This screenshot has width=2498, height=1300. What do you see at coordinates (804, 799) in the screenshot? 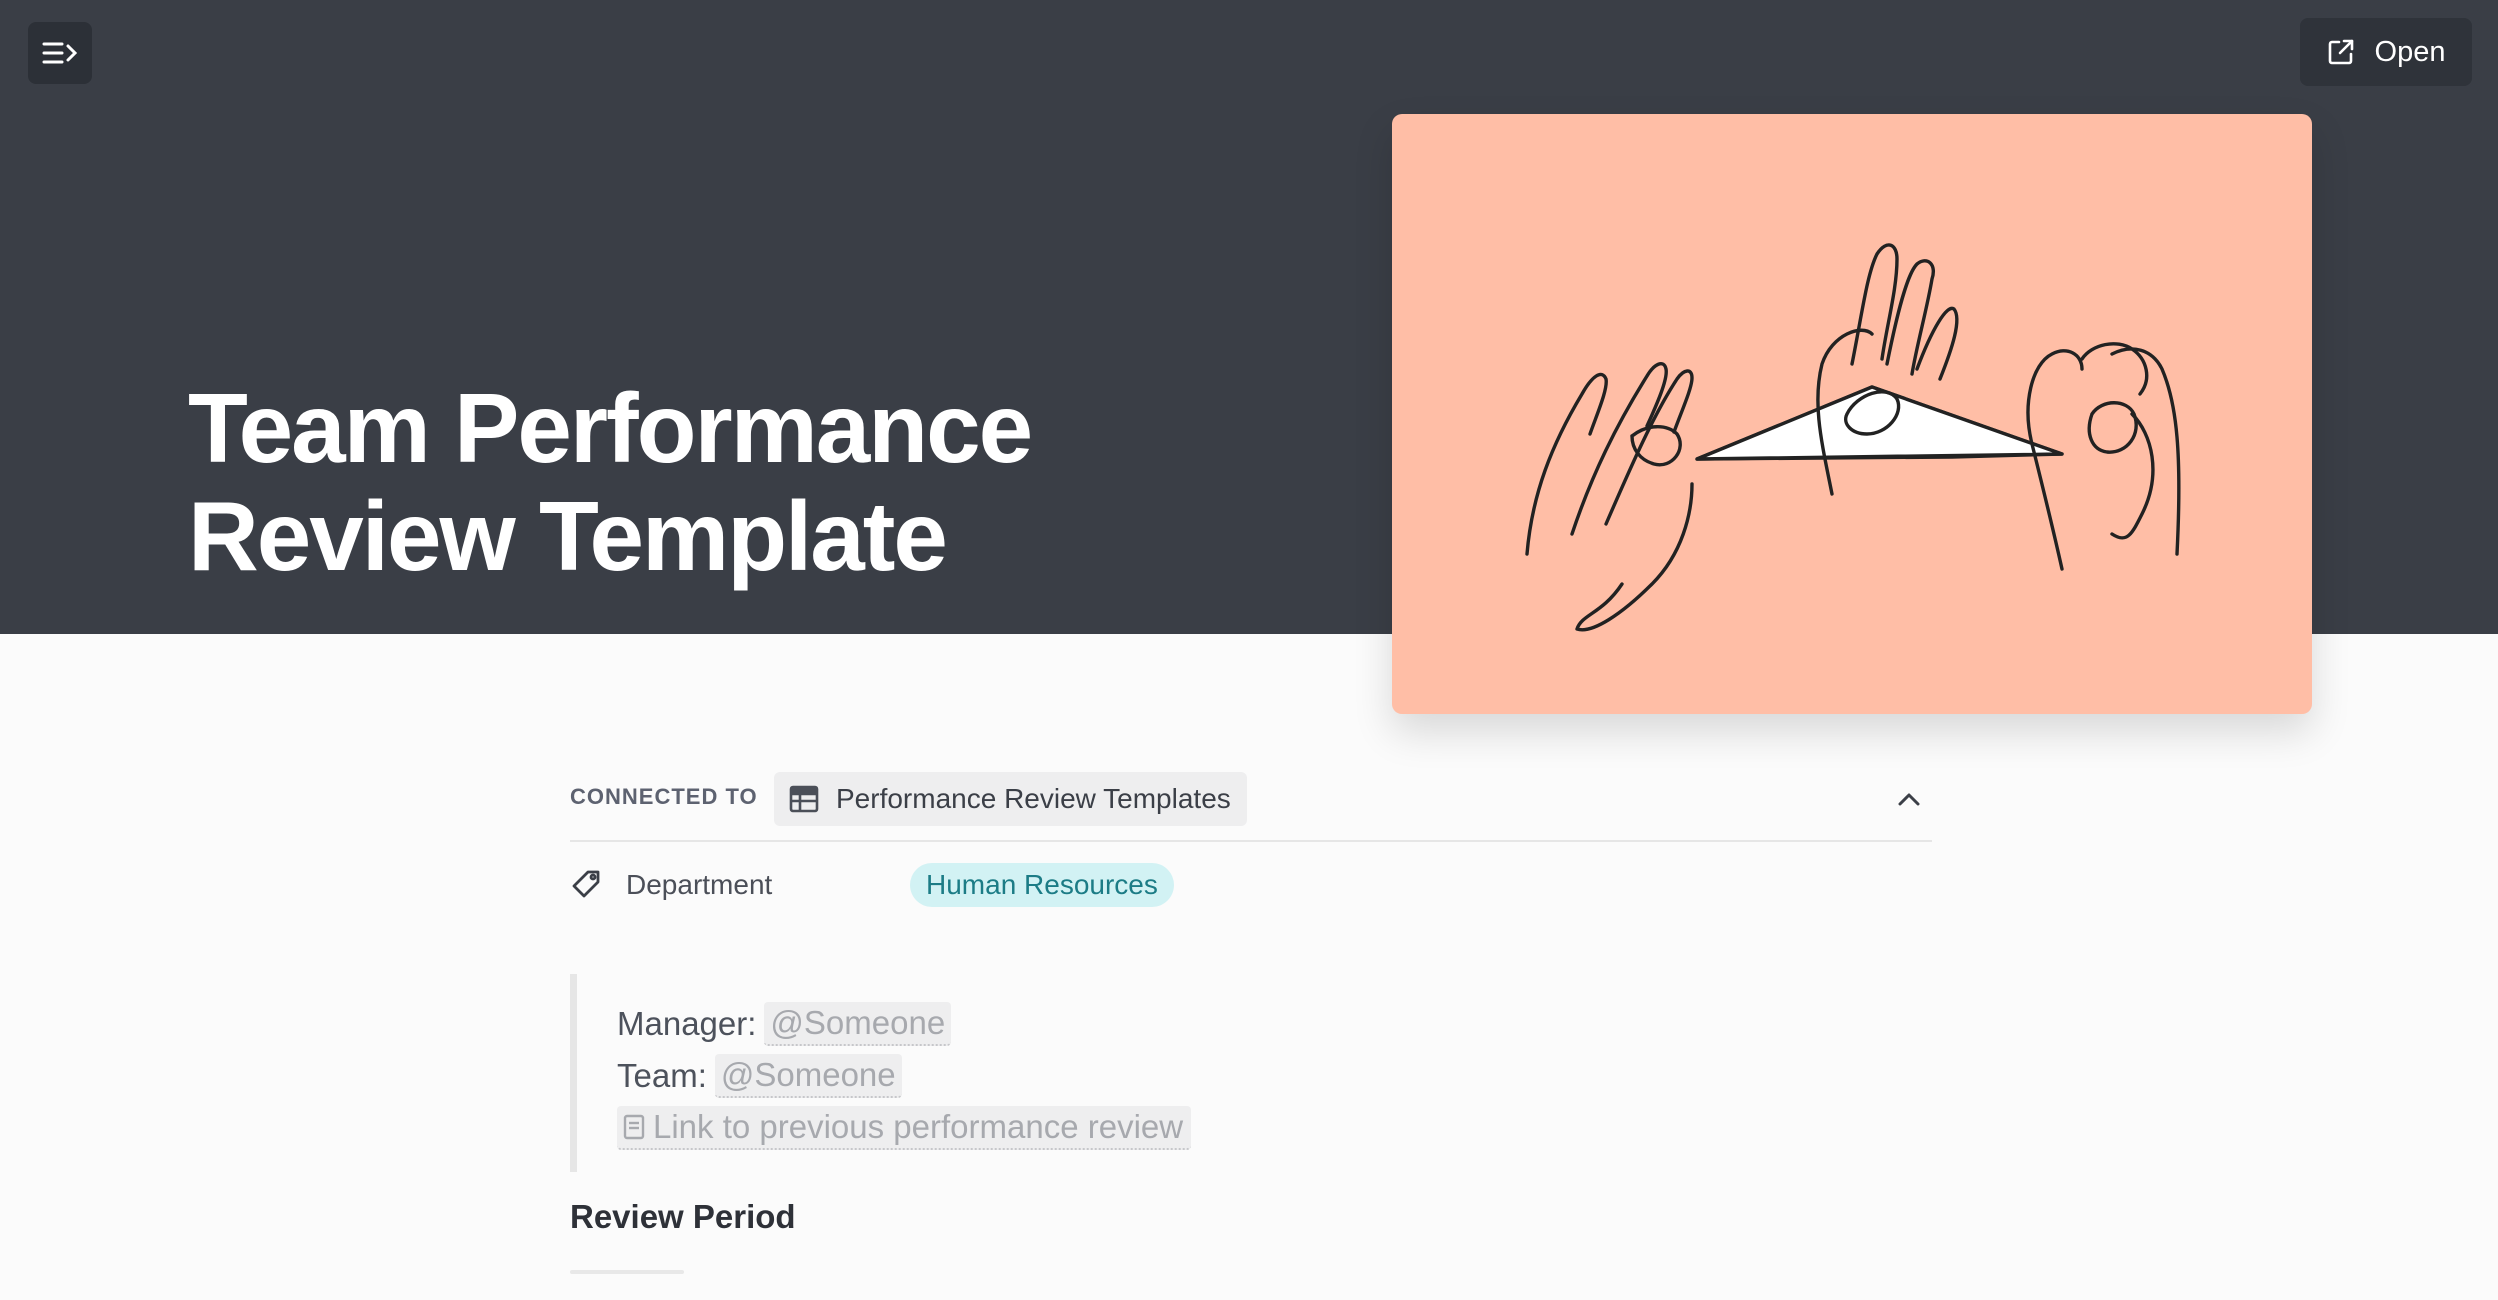
I see `table-icon` at bounding box center [804, 799].